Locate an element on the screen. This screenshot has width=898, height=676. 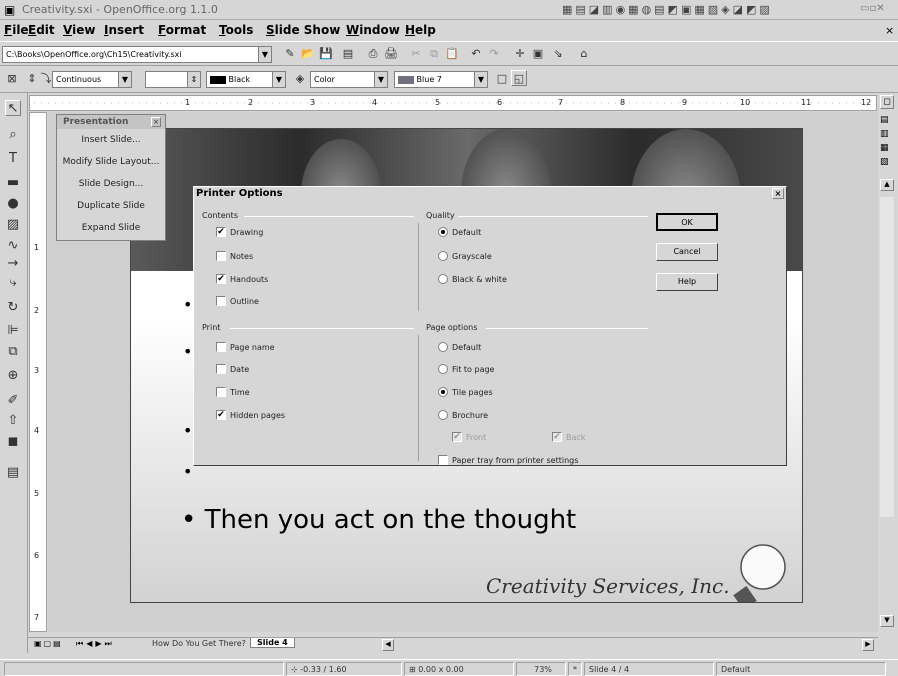
menu-window: Window is located at coordinates (373, 30).